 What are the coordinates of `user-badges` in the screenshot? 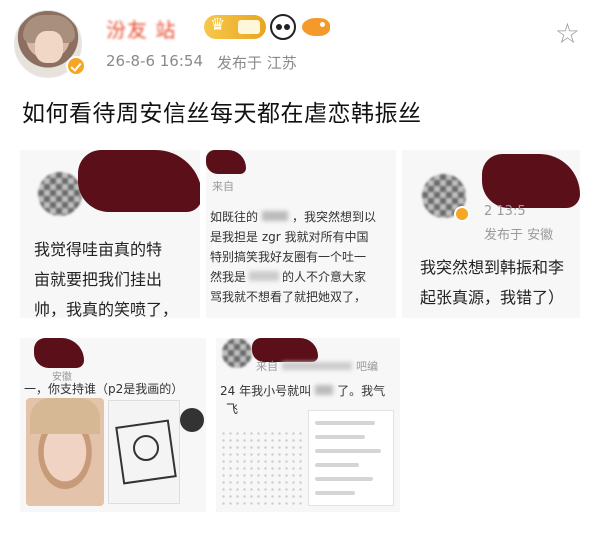 It's located at (267, 27).